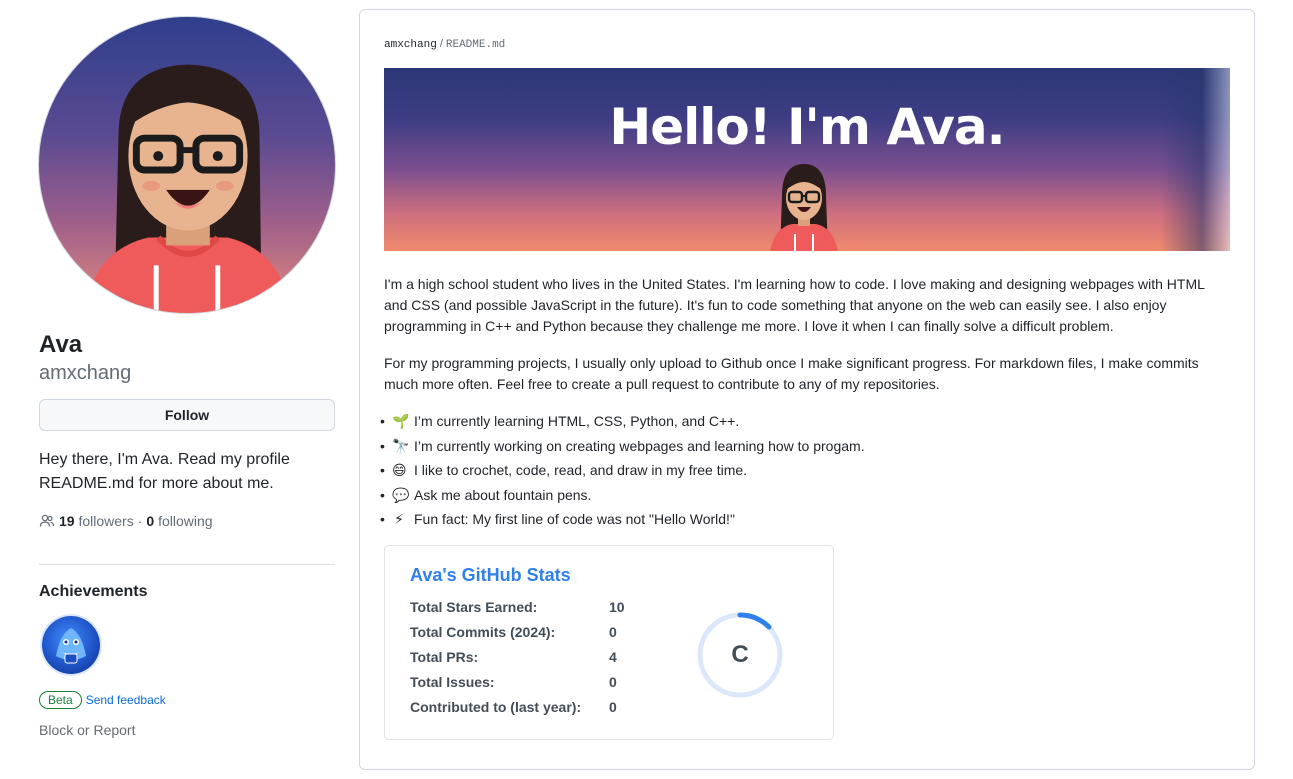 The height and width of the screenshot is (779, 1293). I want to click on people-icon, so click(47, 520).